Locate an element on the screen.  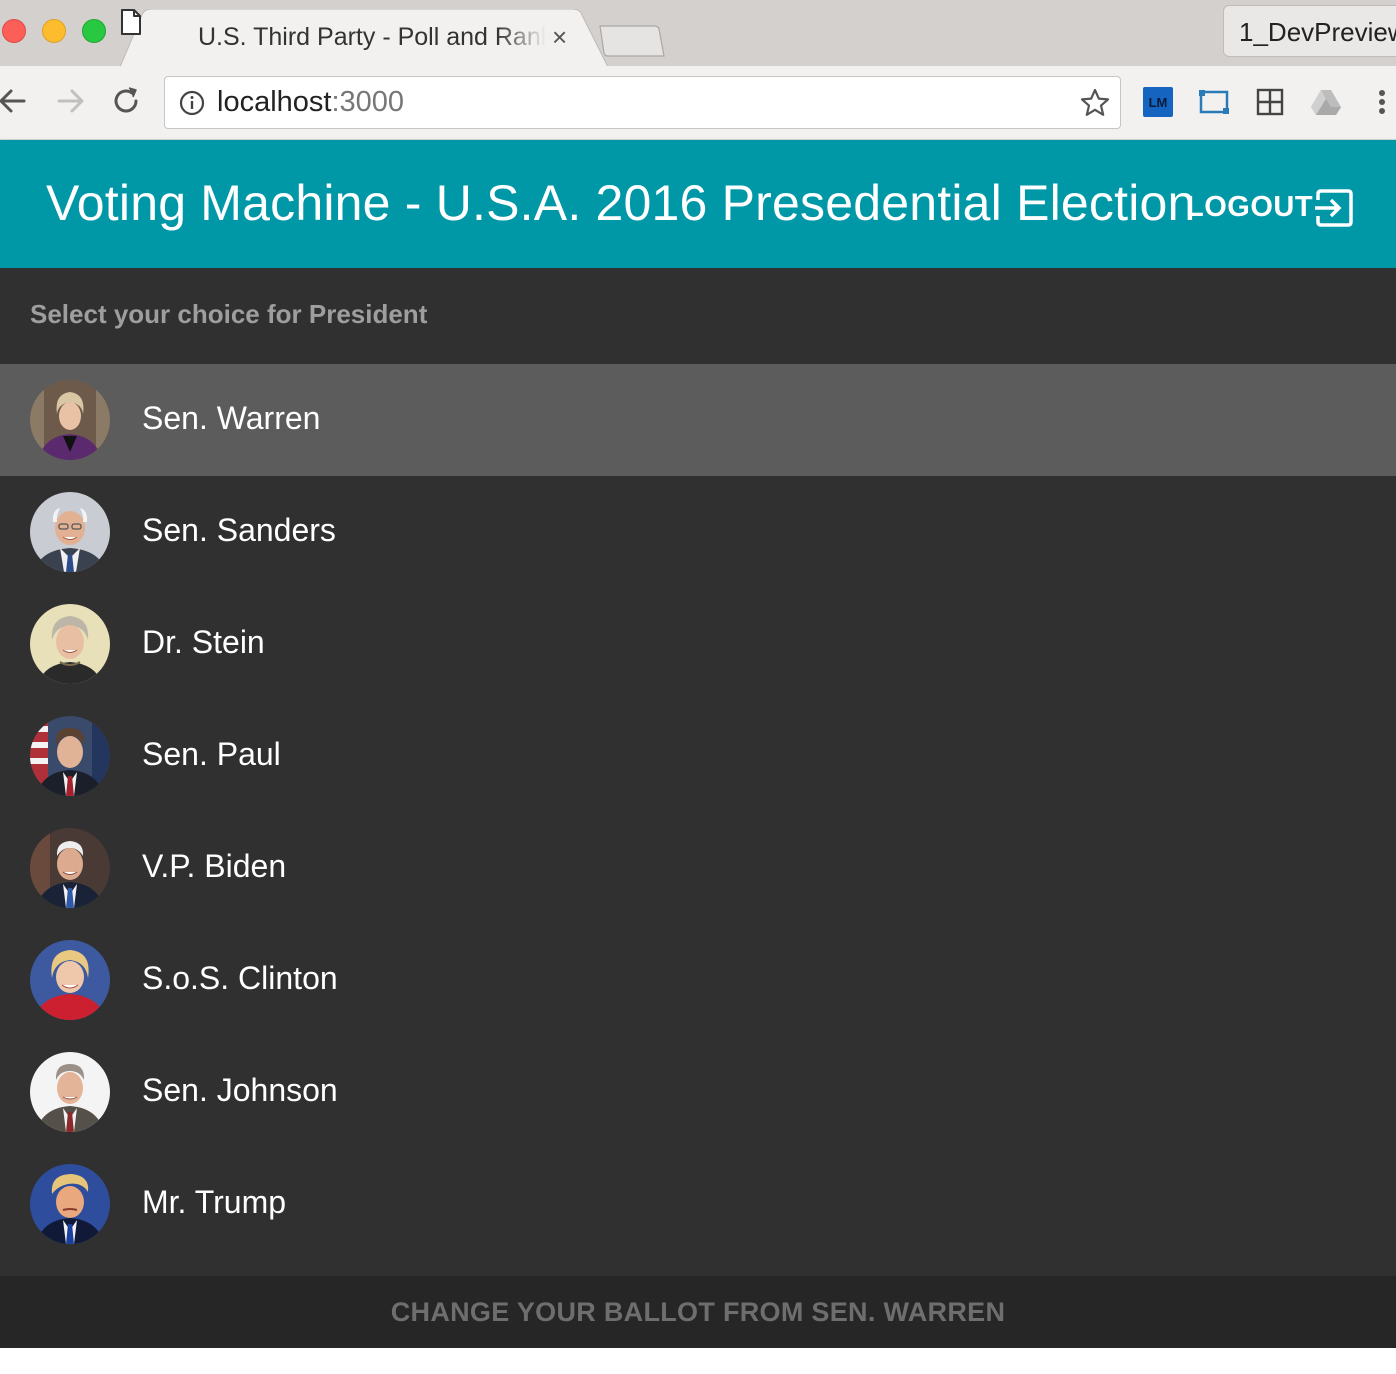
avatar-johnson is located at coordinates (70, 1092).